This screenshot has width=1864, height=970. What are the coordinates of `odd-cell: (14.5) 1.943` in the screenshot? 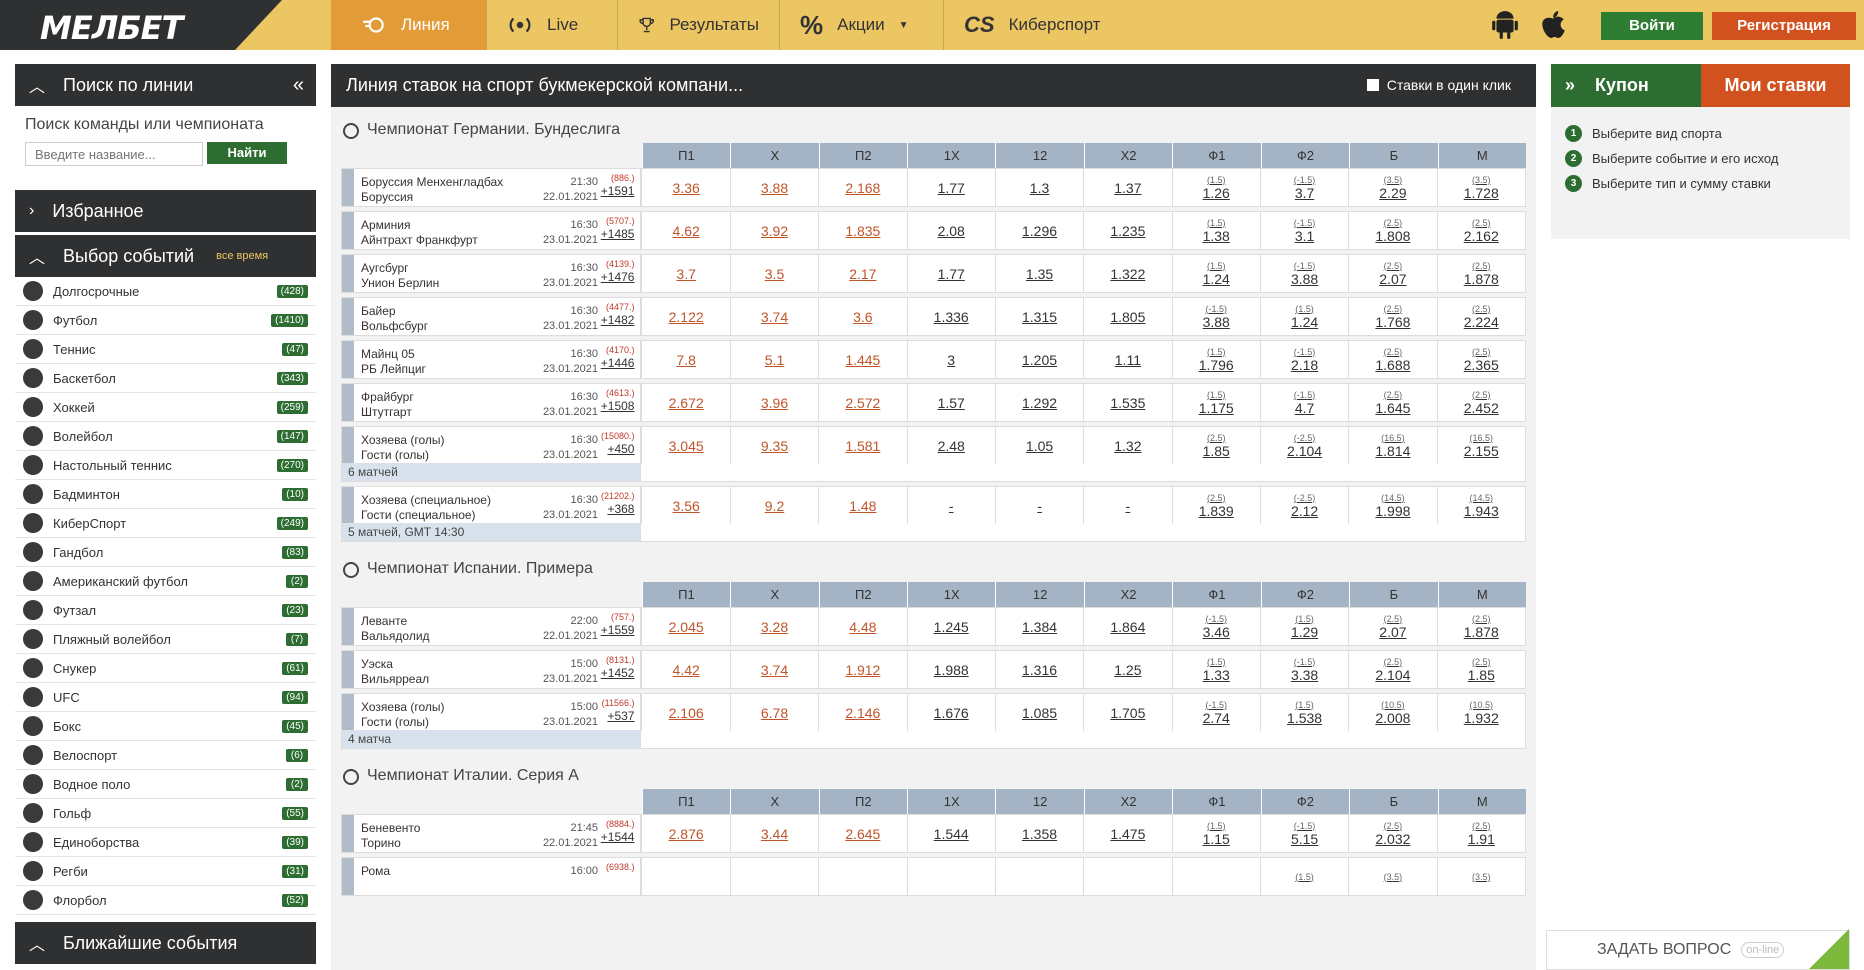 It's located at (1480, 505).